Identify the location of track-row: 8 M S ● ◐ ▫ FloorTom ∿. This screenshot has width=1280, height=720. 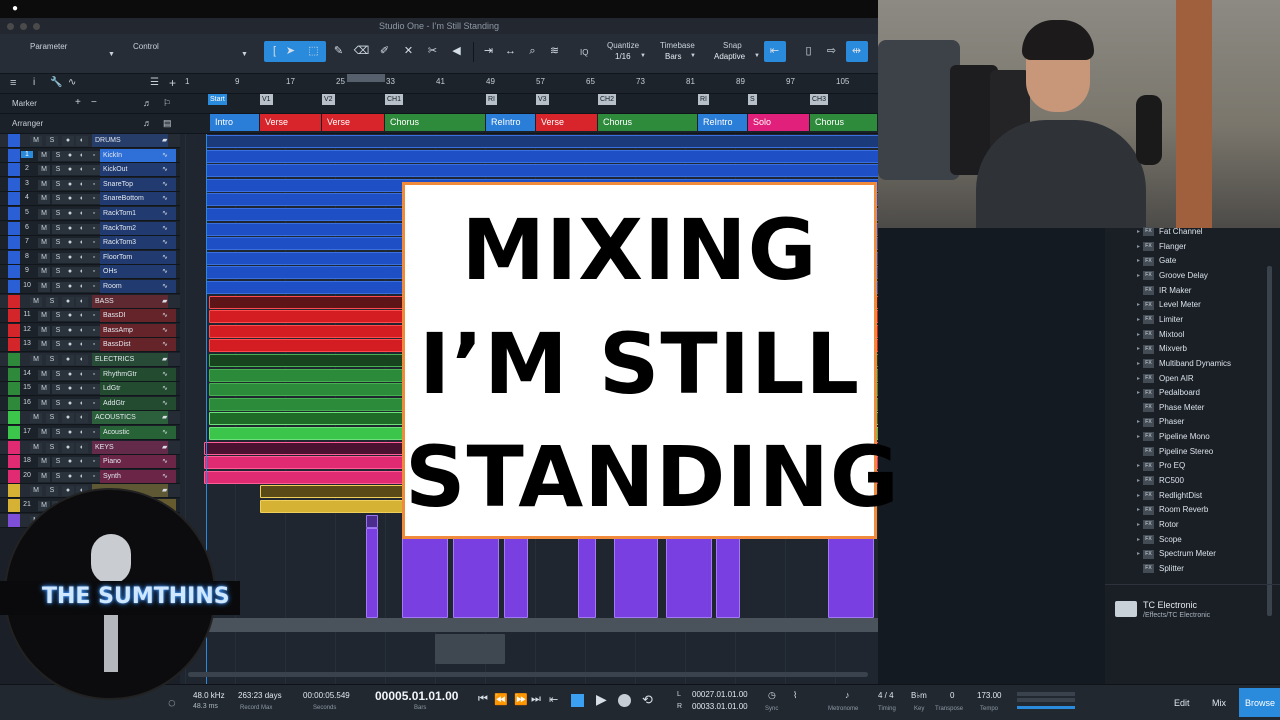
(90, 257).